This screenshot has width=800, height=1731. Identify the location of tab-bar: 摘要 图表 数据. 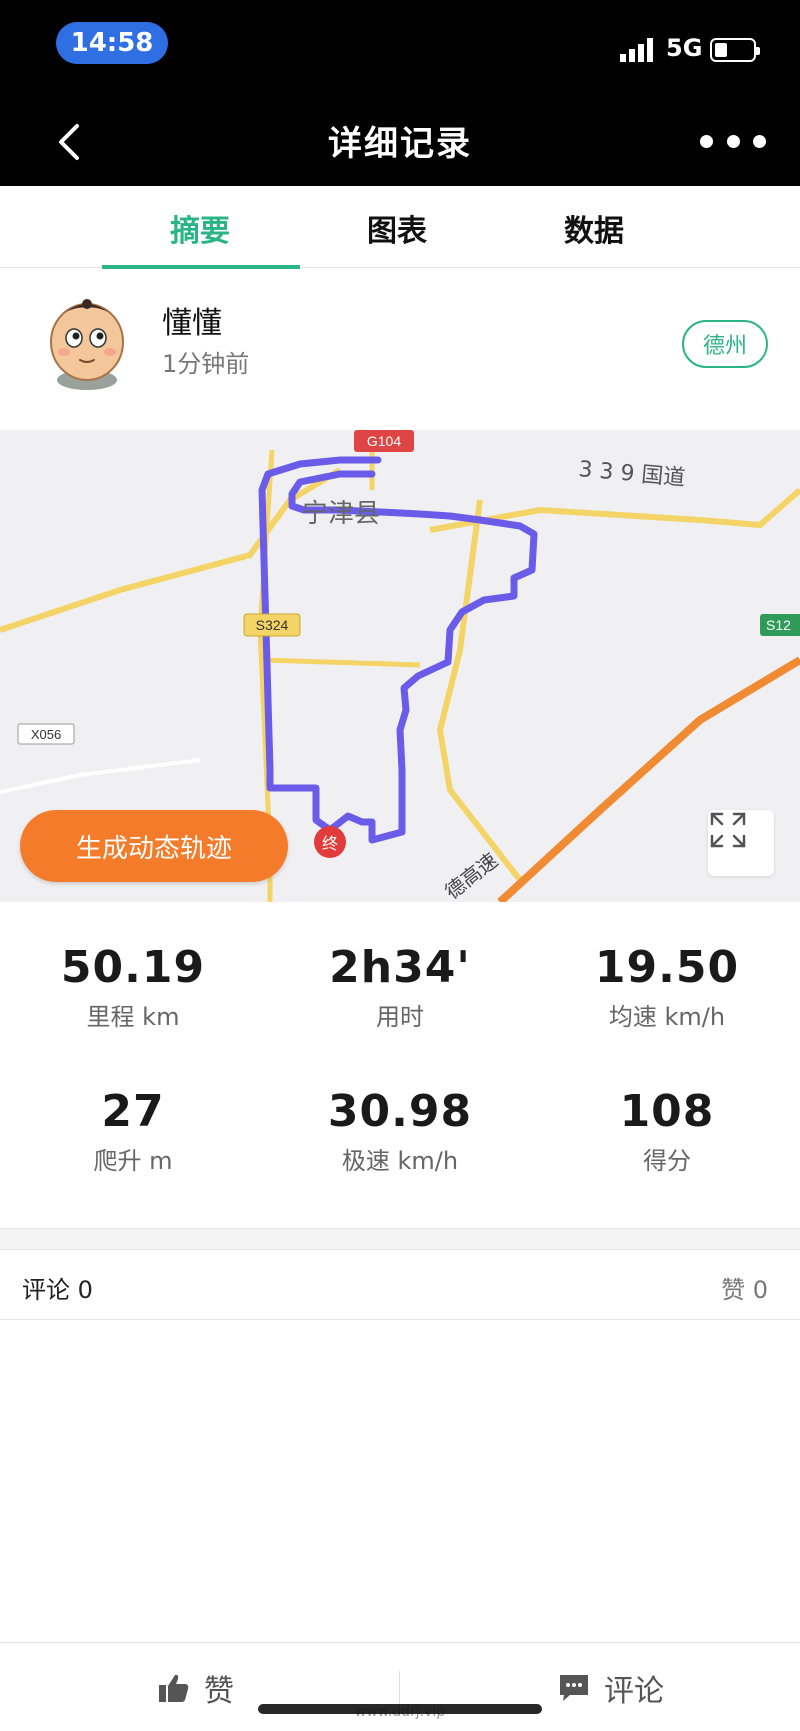
(400, 227).